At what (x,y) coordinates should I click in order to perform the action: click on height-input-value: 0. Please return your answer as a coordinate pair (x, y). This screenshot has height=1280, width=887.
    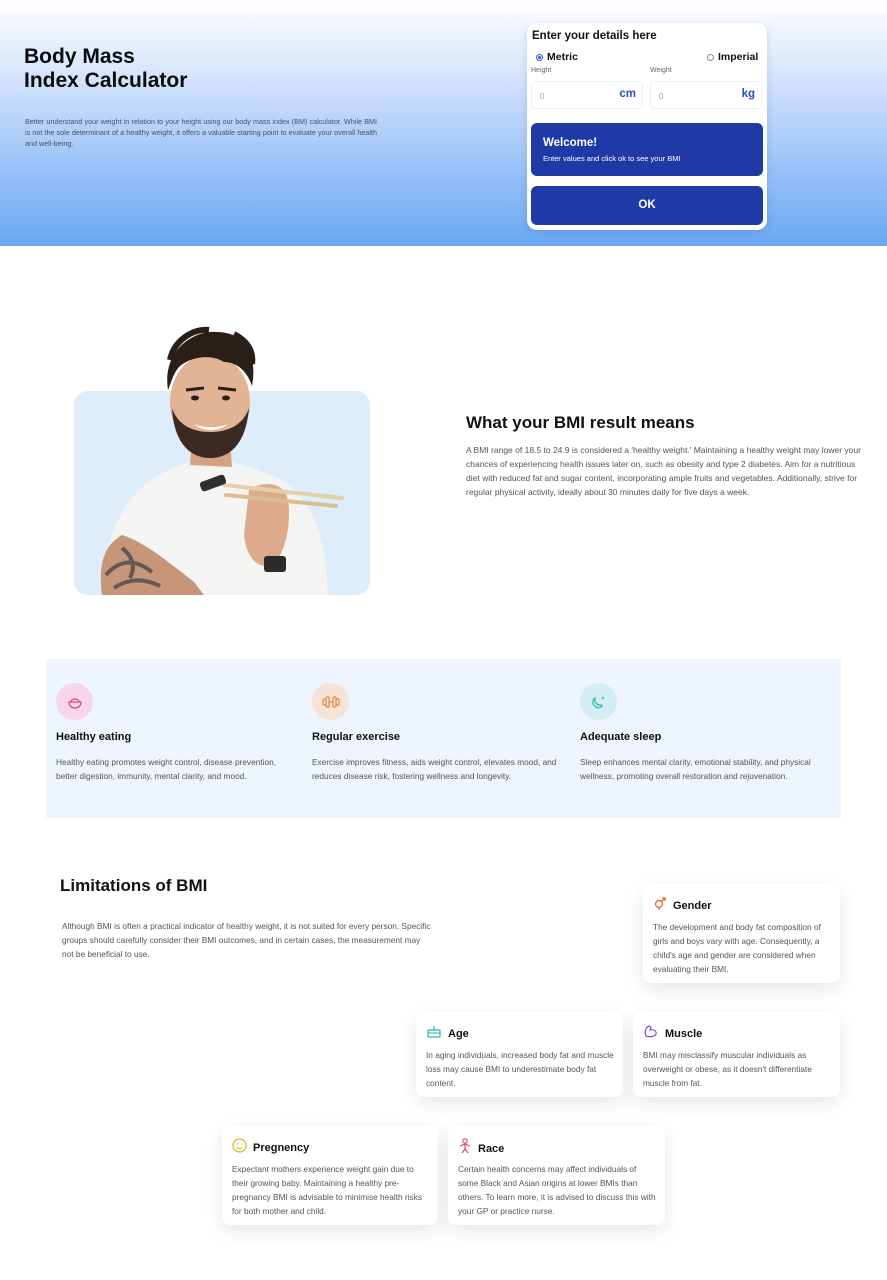
    Looking at the image, I should click on (542, 96).